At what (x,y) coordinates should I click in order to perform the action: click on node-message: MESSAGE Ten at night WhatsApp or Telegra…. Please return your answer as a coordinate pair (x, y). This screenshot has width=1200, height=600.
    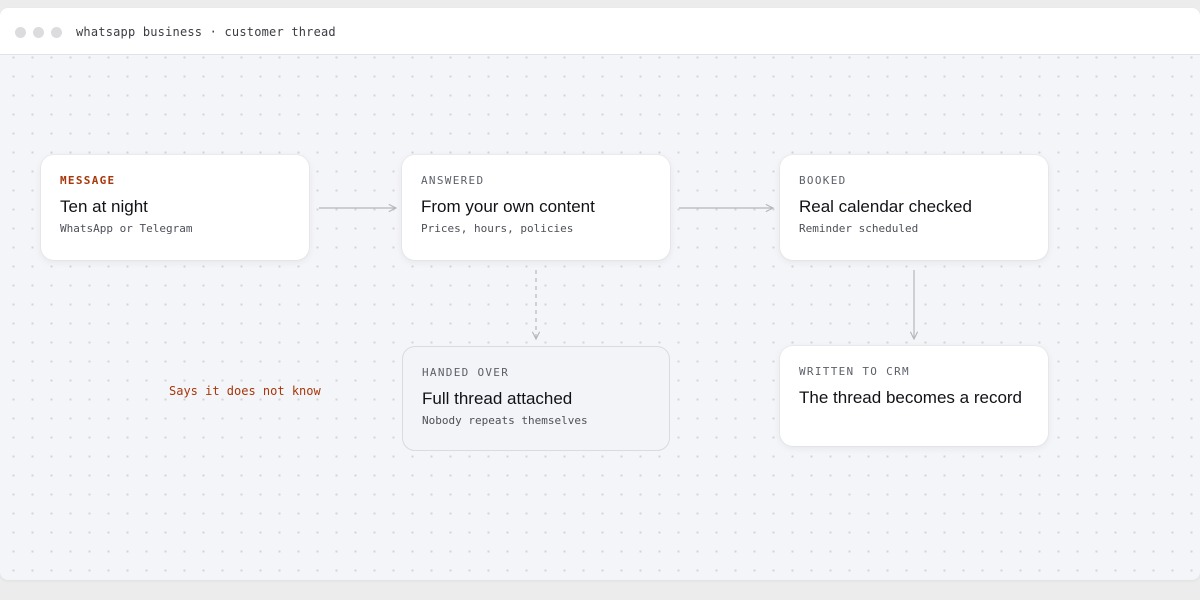
    Looking at the image, I should click on (175, 207).